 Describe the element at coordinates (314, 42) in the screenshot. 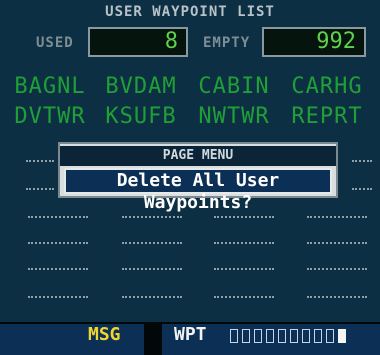

I see `empty-count: 992` at that location.